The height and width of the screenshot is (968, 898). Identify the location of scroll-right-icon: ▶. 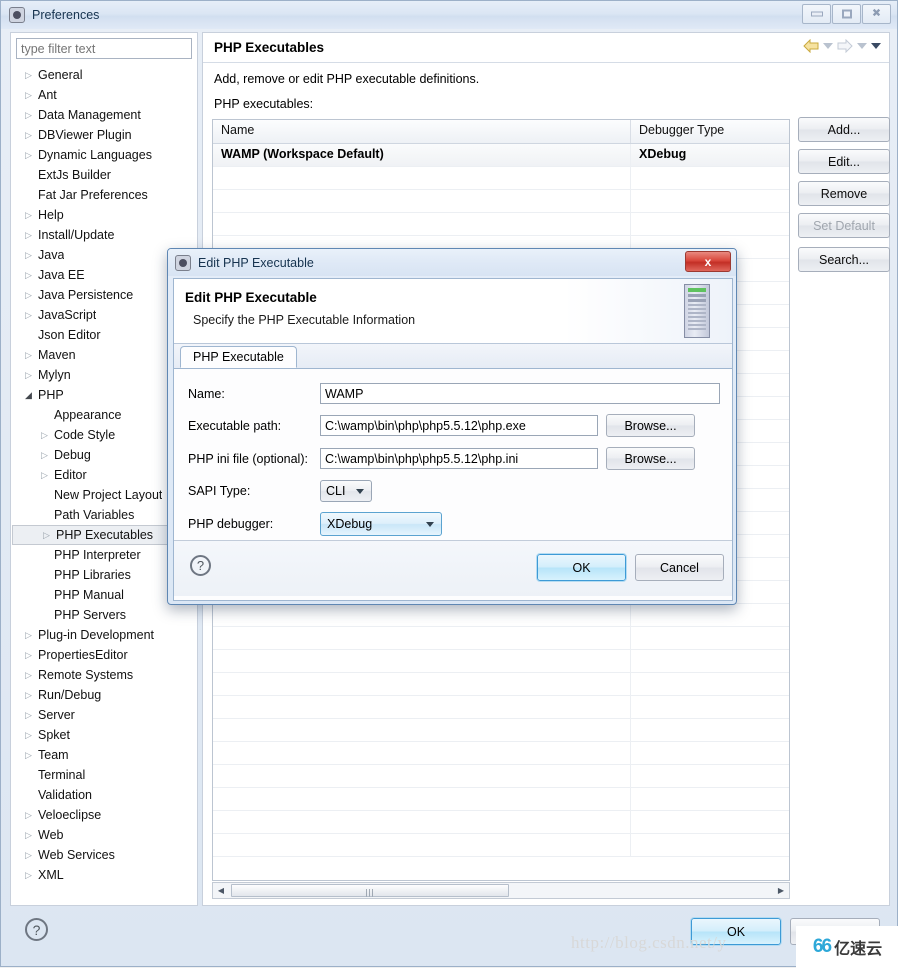
(781, 890).